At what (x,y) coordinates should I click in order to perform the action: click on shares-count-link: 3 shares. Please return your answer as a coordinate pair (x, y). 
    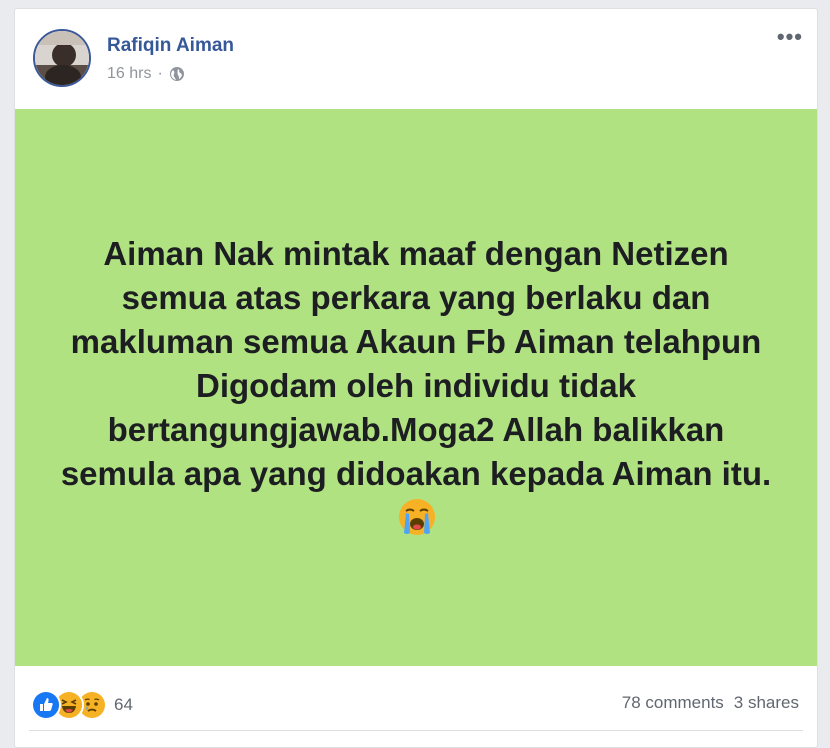
    Looking at the image, I should click on (766, 703).